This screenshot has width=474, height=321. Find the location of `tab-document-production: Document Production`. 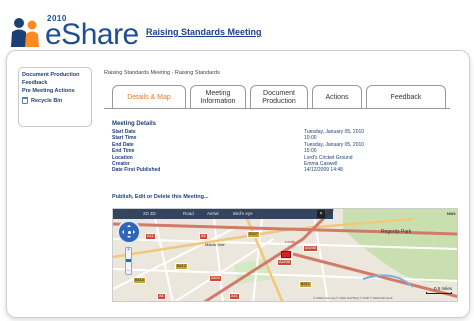

tab-document-production: Document Production is located at coordinates (279, 97).